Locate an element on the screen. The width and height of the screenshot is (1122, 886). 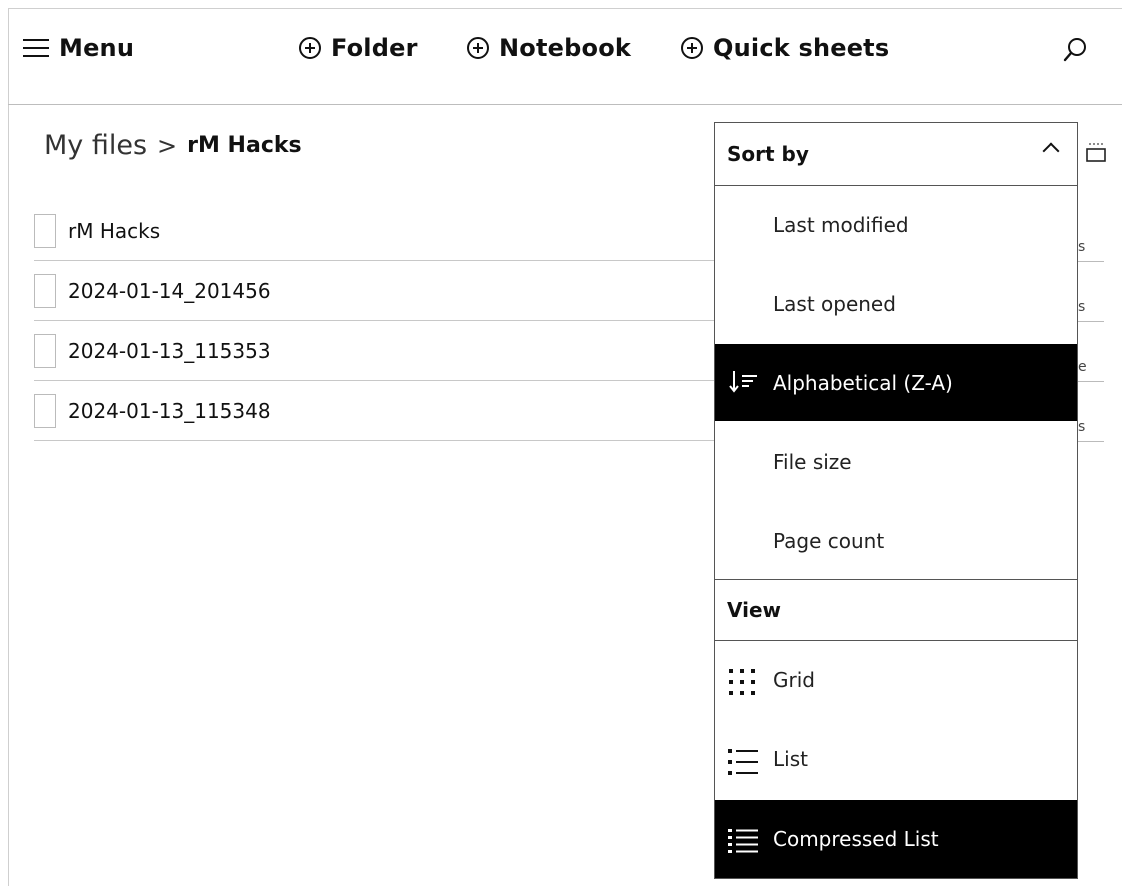
search-icon is located at coordinates (1074, 50).